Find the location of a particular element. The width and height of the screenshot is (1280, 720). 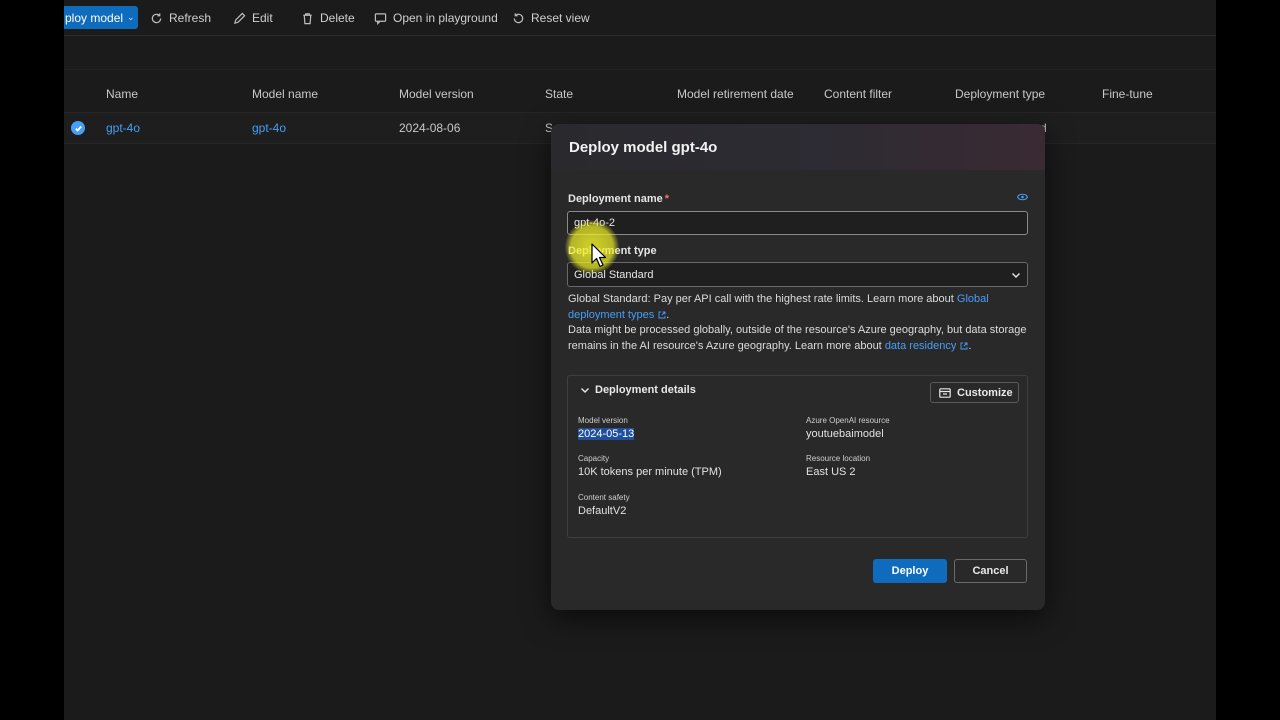

column-header-content-filter: Content filter is located at coordinates (858, 94).